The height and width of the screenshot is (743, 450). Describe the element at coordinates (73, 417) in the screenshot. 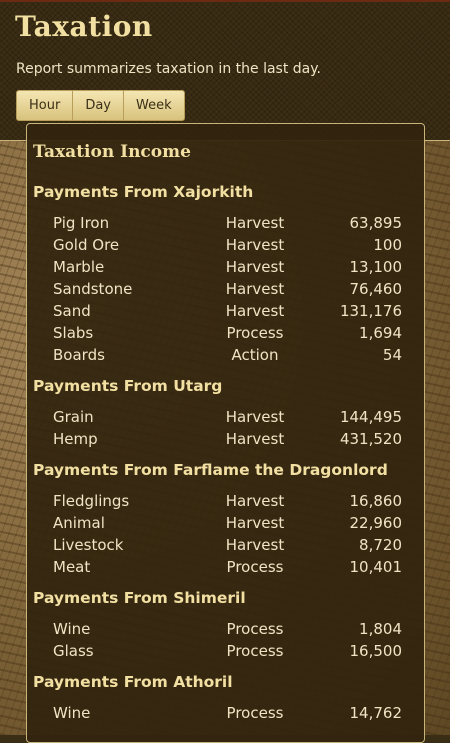

I see `resource-name: Grain` at that location.